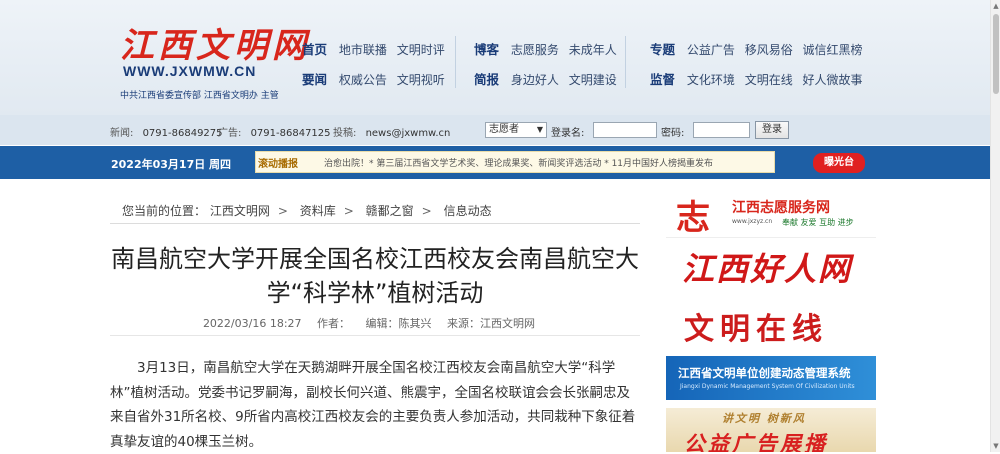 Image resolution: width=1000 pixels, height=454 pixels. I want to click on article-editor: 编辑：陈其兴, so click(398, 323).